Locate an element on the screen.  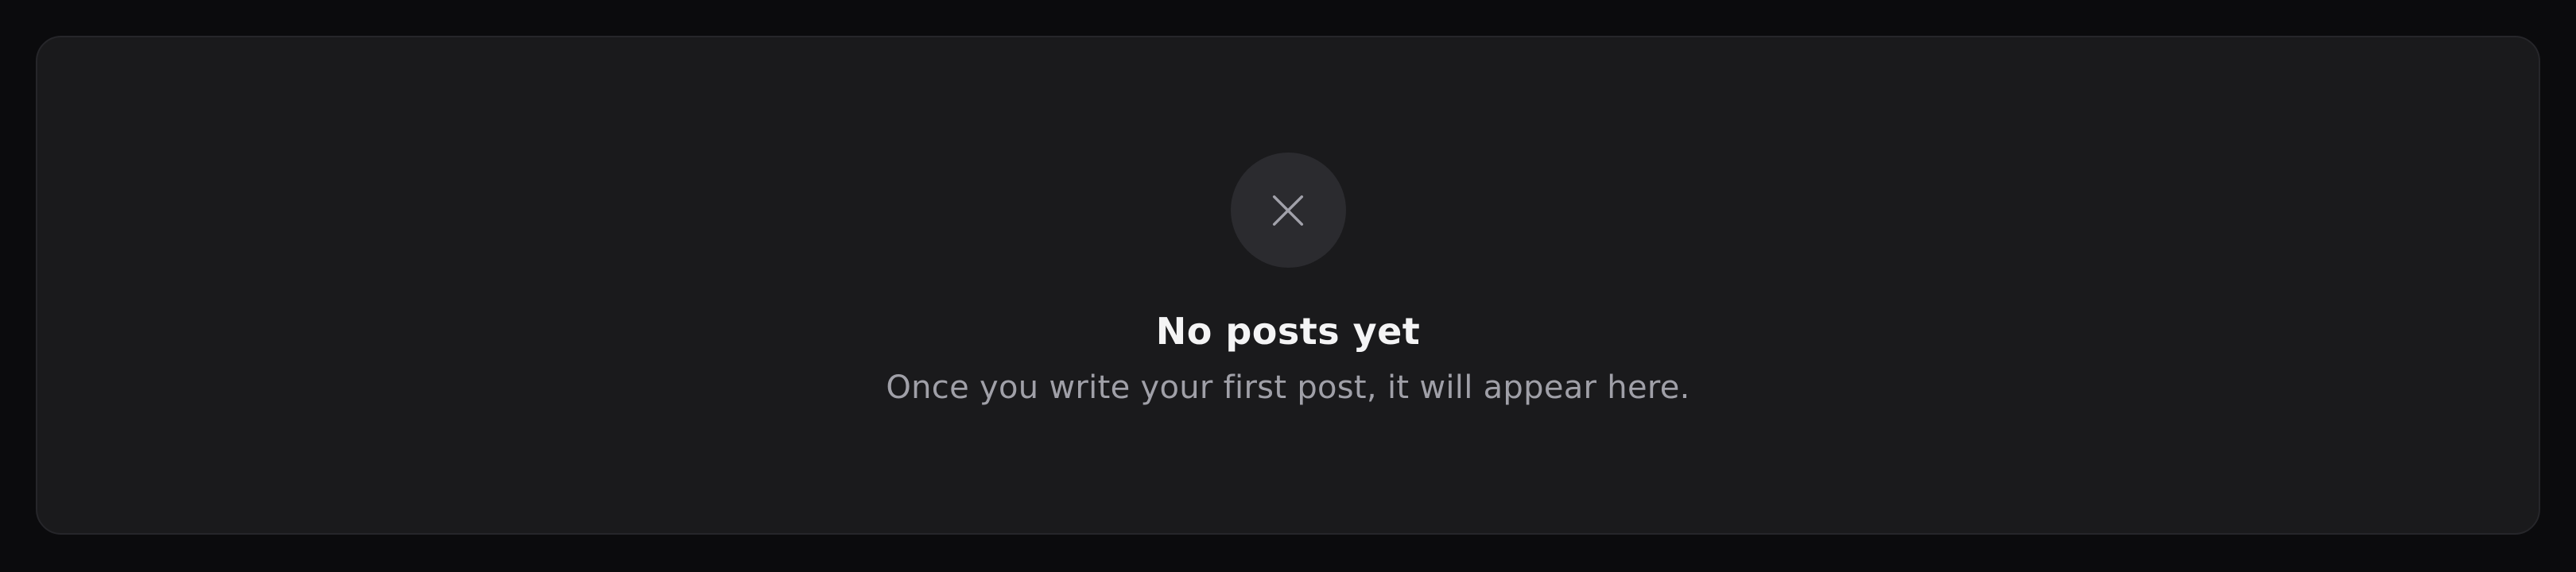
empty-state-icon-badge is located at coordinates (1288, 210).